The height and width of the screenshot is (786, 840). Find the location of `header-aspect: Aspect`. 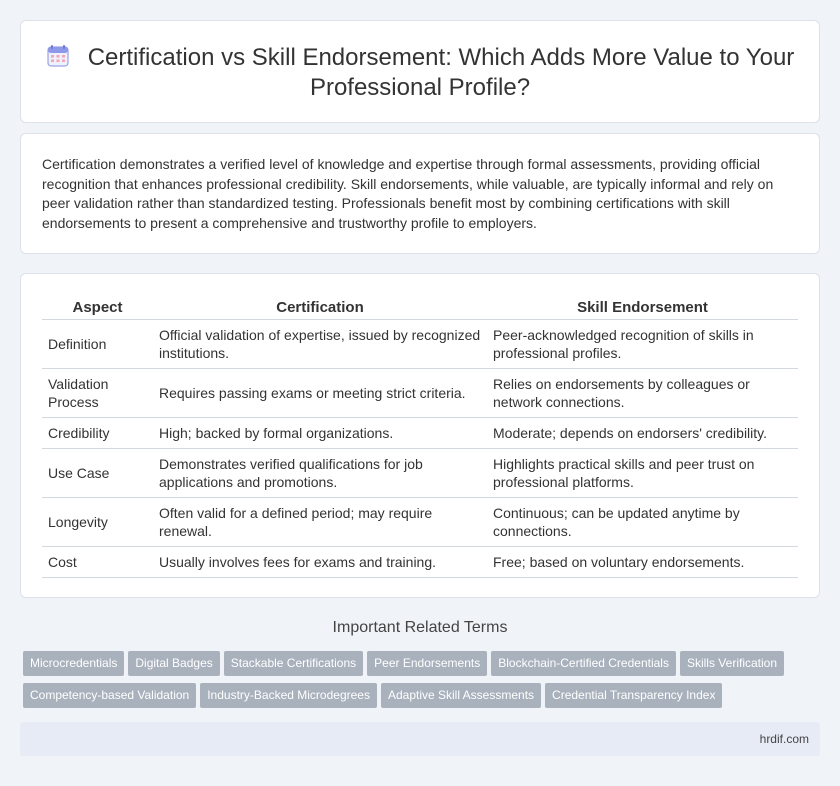

header-aspect: Aspect is located at coordinates (97, 307).